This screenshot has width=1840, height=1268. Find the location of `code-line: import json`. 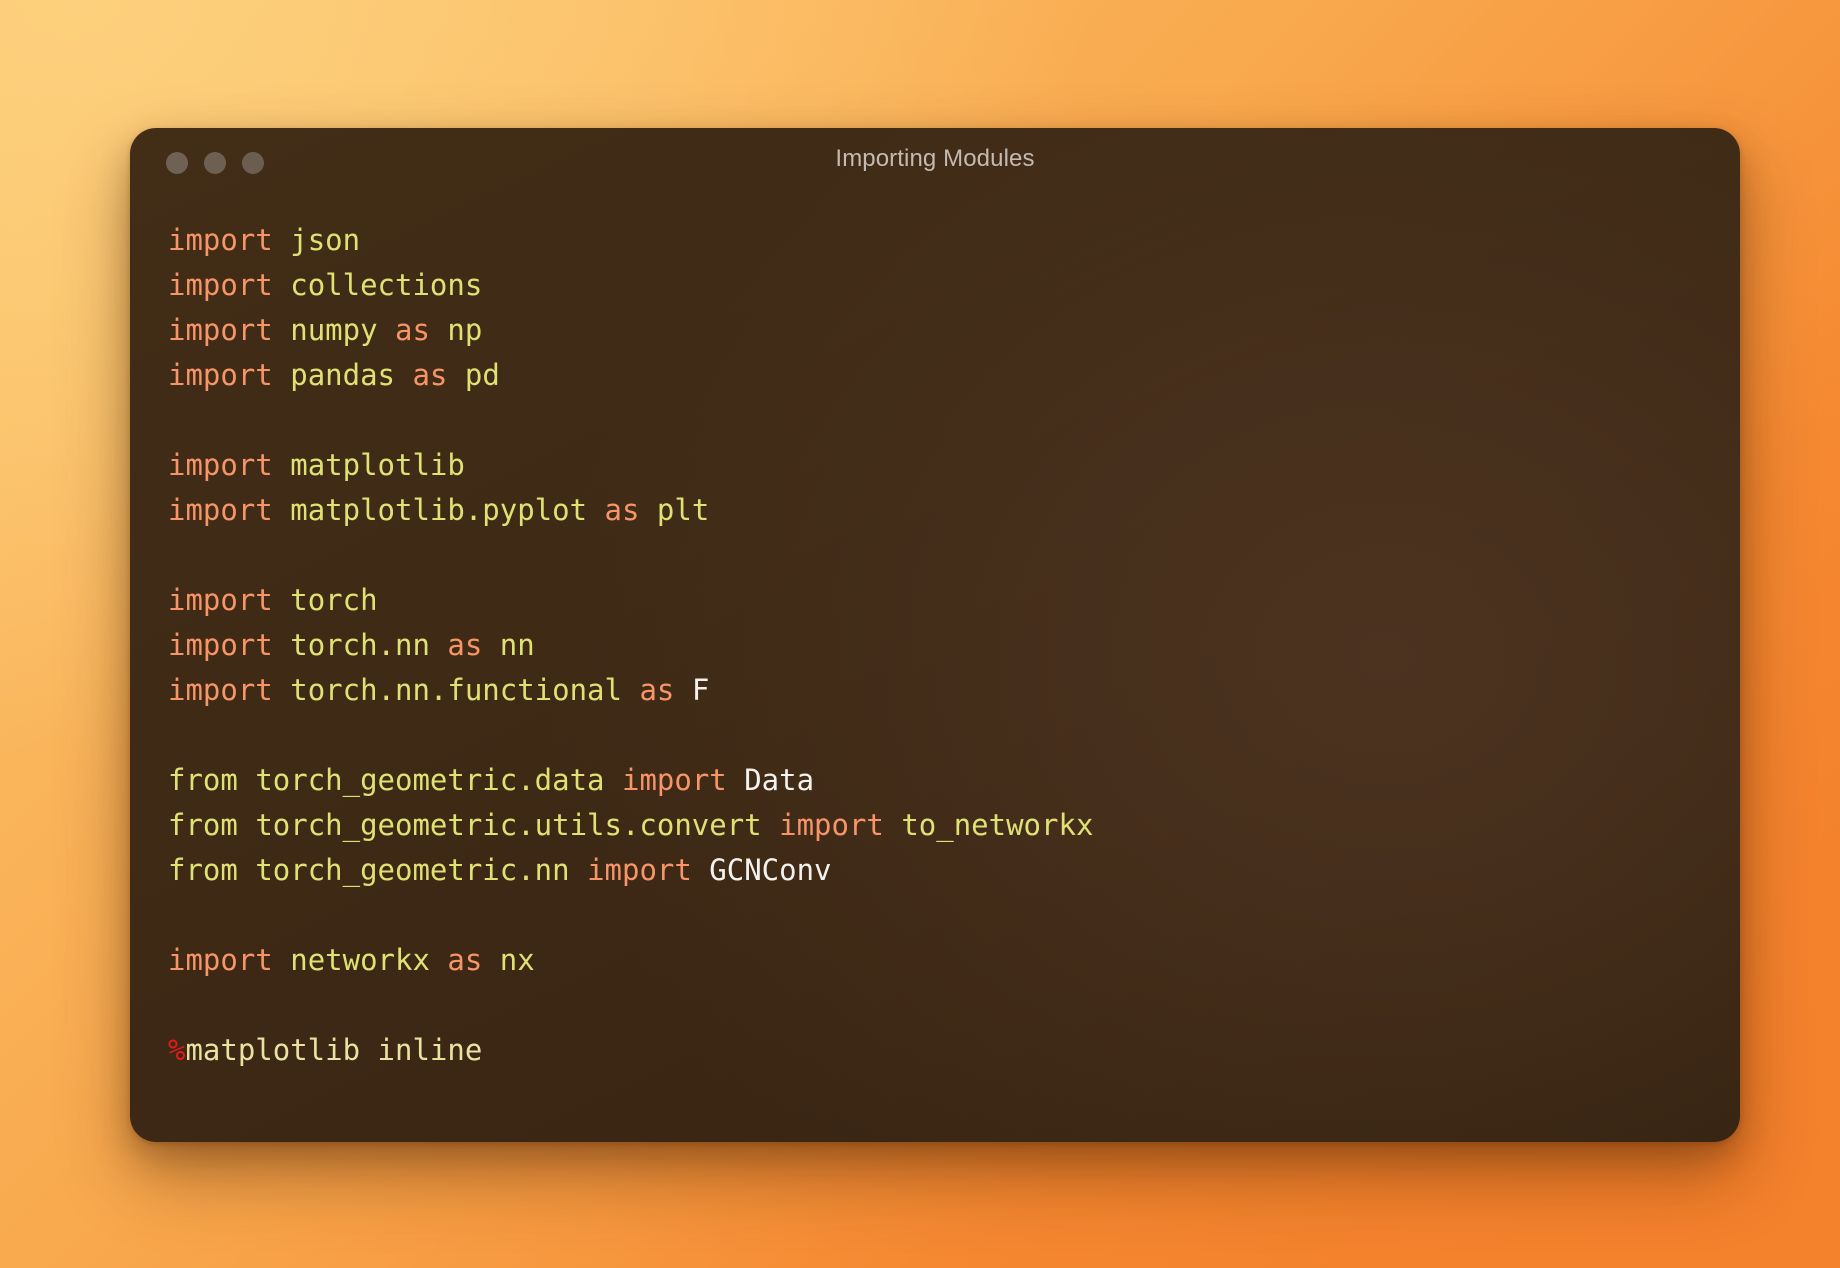

code-line: import json is located at coordinates (954, 240).